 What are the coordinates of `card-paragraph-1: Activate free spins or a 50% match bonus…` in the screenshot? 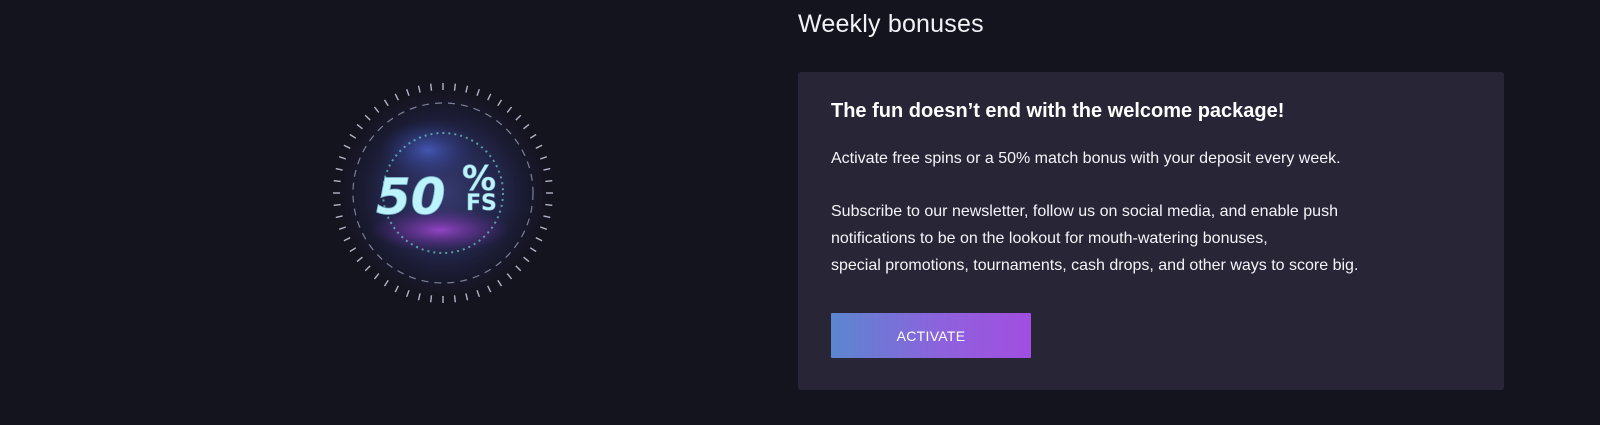 It's located at (1086, 158).